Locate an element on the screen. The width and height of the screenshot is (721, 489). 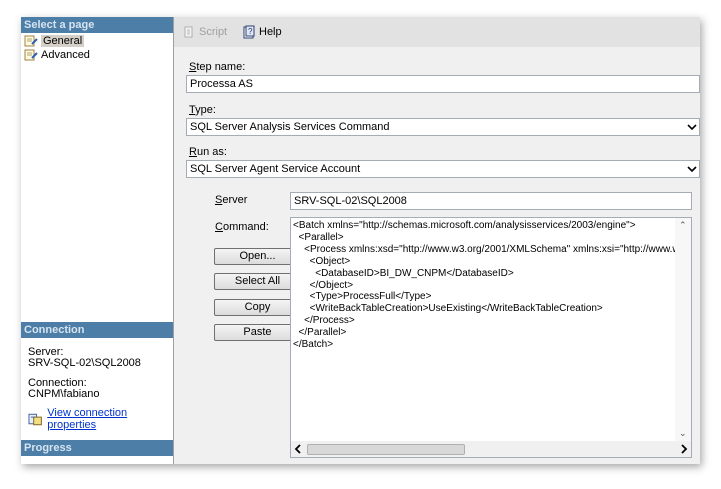
help-button: ? Help is located at coordinates (262, 32).